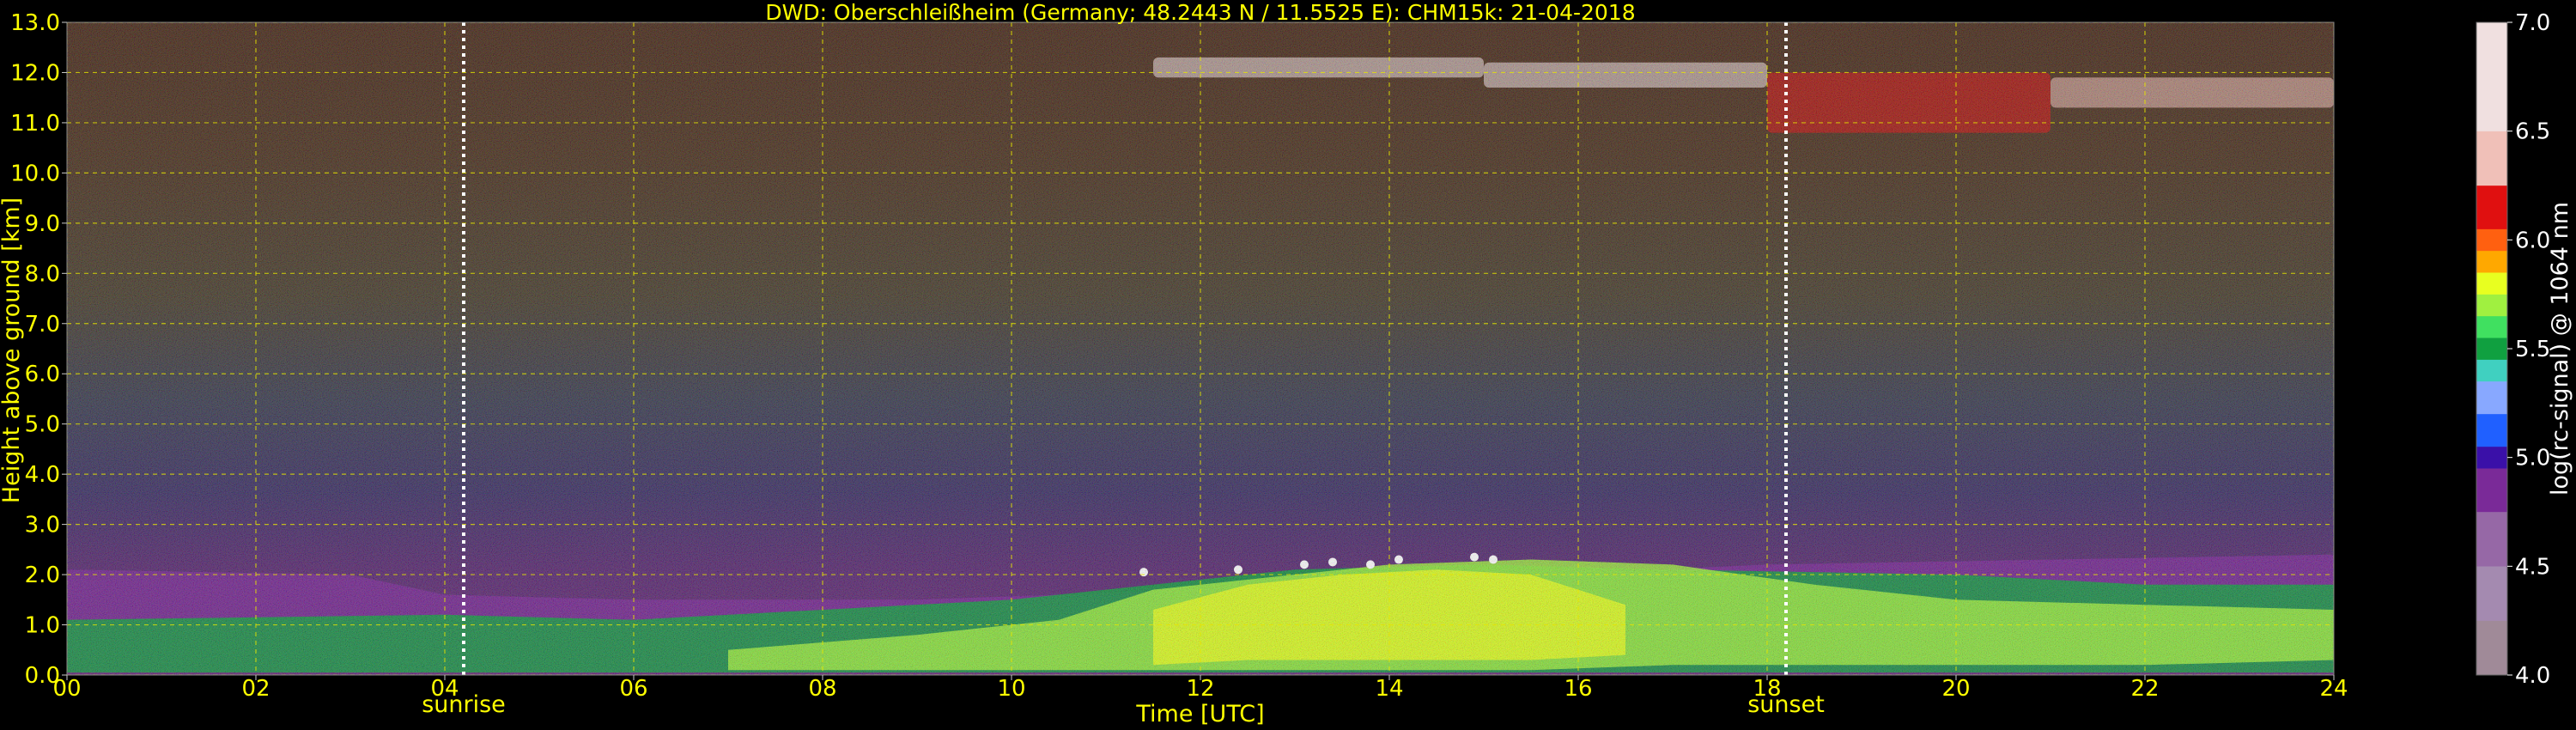 Image resolution: width=2576 pixels, height=730 pixels. Describe the element at coordinates (1011, 689) in the screenshot. I see `x-tick-label: 10` at that location.